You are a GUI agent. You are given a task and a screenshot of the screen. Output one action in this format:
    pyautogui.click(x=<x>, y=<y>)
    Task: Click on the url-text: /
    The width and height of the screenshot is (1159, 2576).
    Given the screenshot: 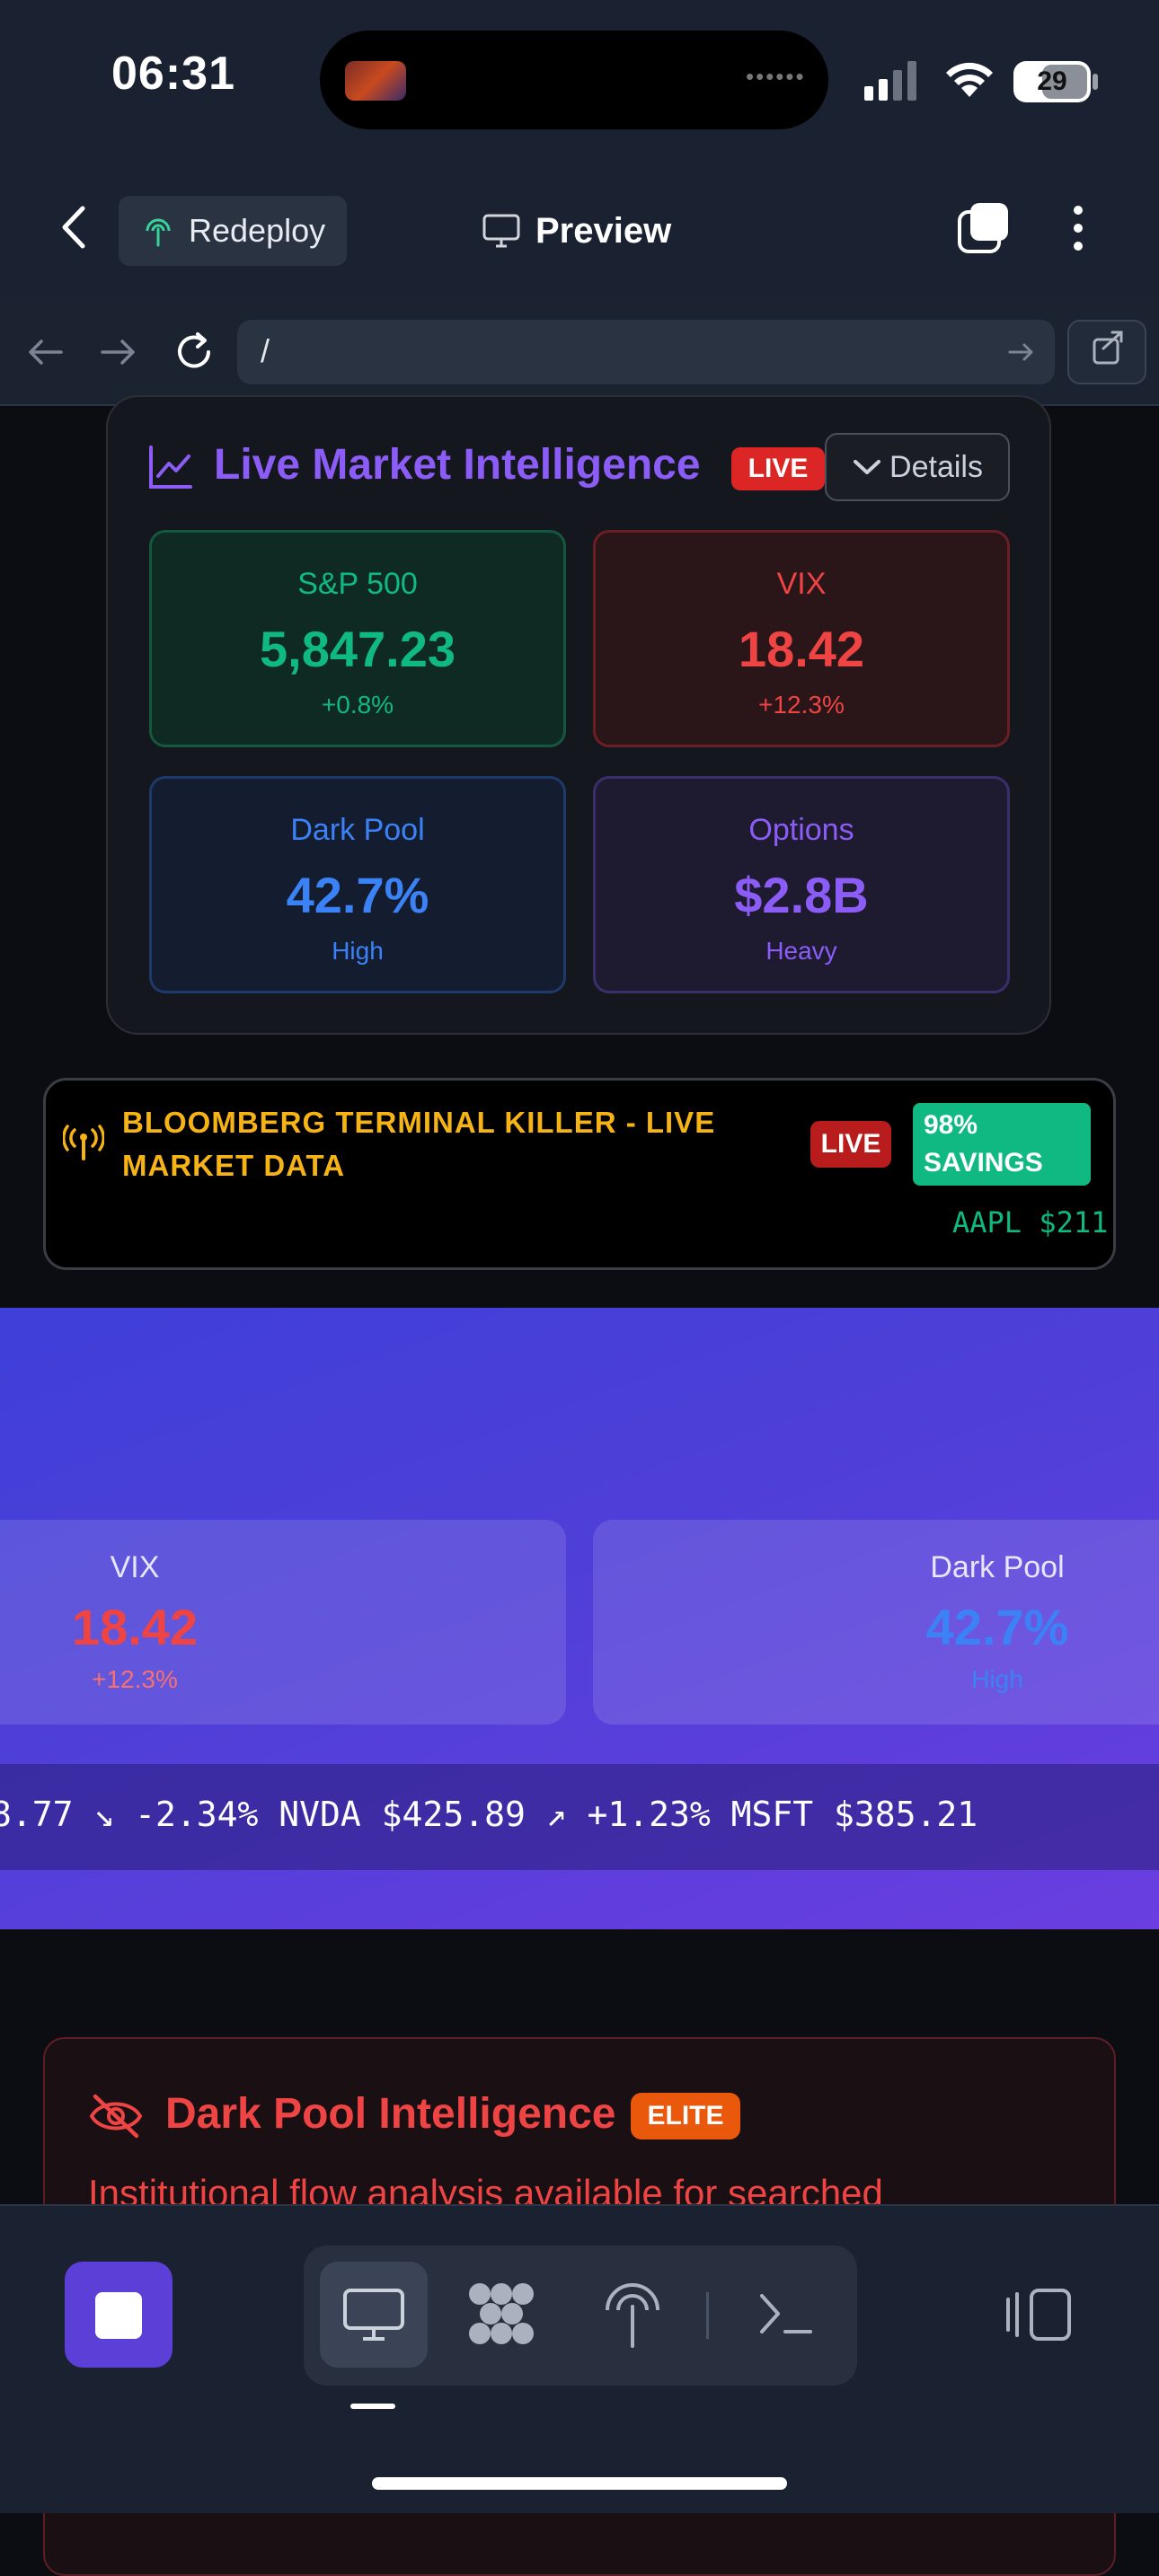 What is the action you would take?
    pyautogui.click(x=265, y=351)
    